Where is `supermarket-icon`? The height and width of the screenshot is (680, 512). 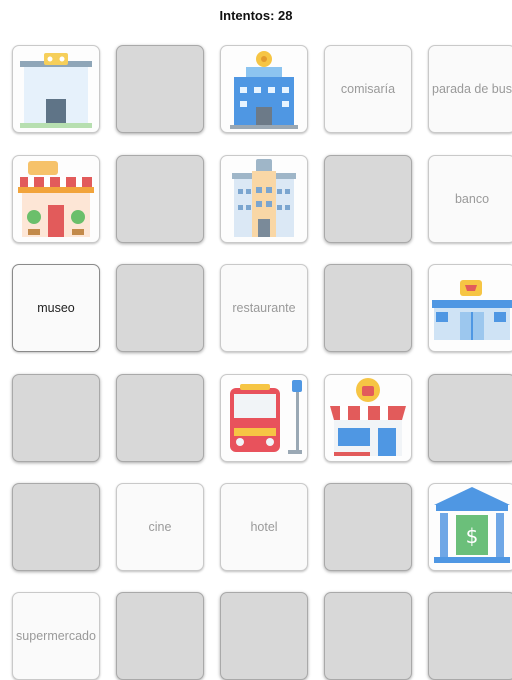 supermarket-icon is located at coordinates (472, 310).